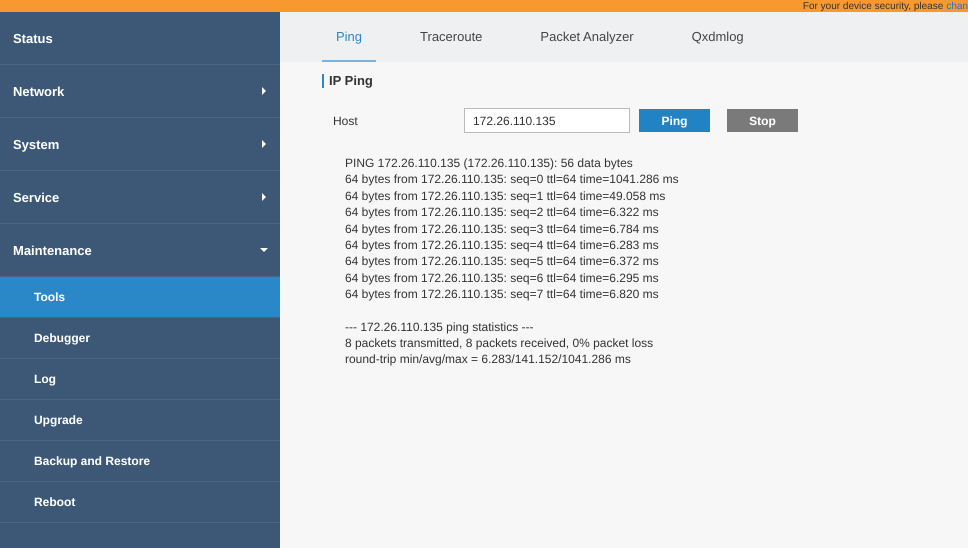 The width and height of the screenshot is (968, 548). I want to click on output-line: 64 bytes from 172.26.110.135: seq=4 ttl=64 time=6.283 ms, so click(502, 245).